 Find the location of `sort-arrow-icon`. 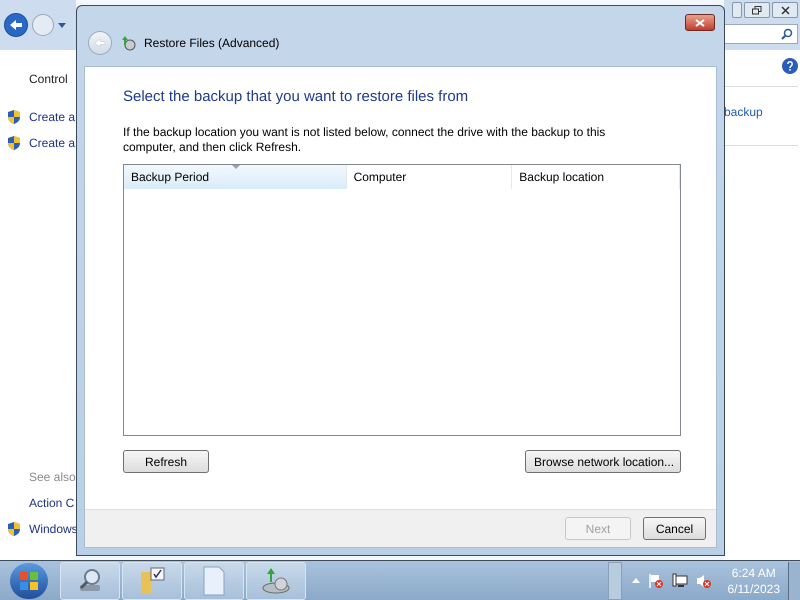

sort-arrow-icon is located at coordinates (236, 167).